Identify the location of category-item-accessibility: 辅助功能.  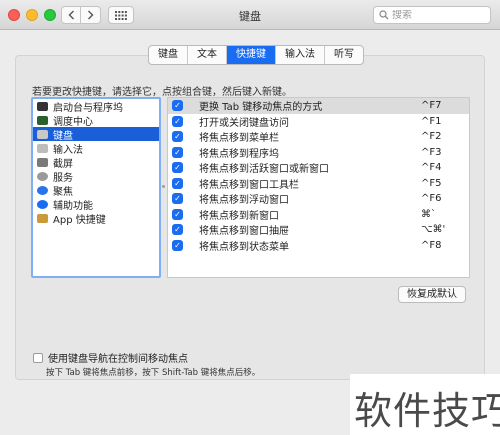
(96, 204).